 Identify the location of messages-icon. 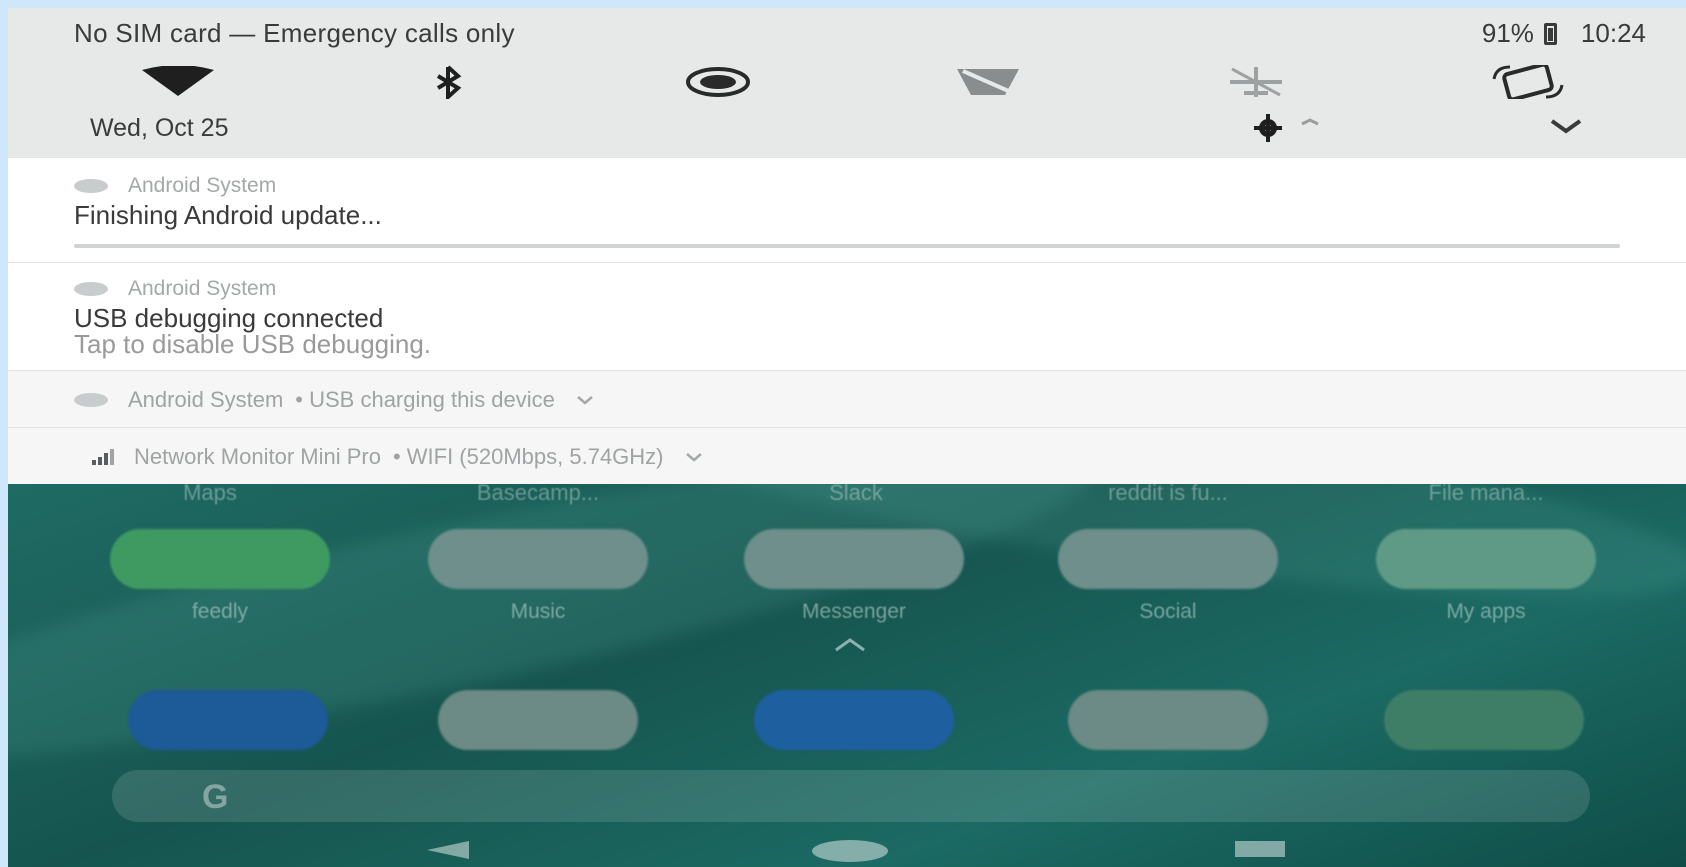
(854, 720).